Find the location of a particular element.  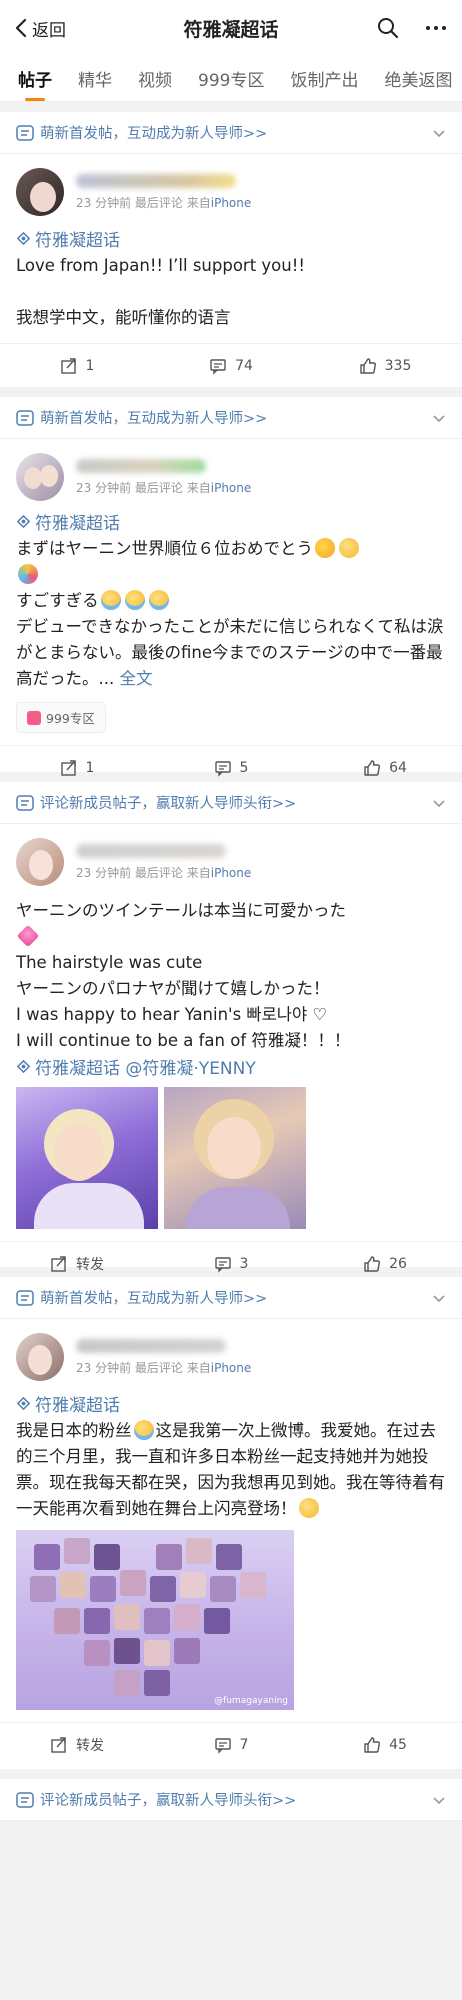

like-button: 26 is located at coordinates (385, 1264).